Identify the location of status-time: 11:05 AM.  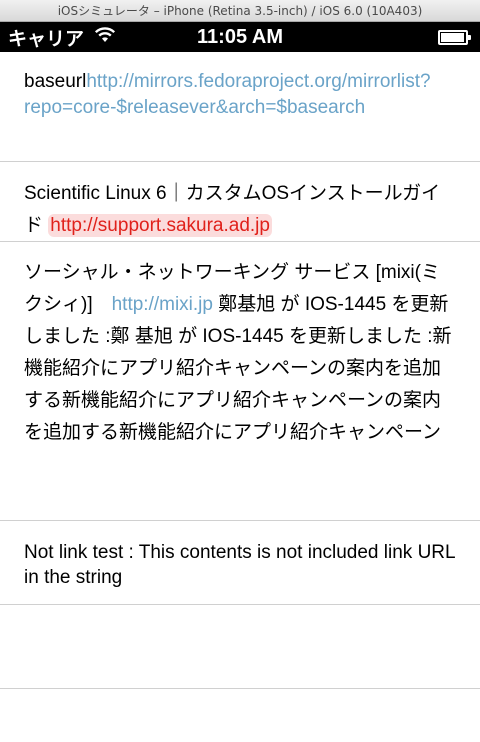
(240, 36).